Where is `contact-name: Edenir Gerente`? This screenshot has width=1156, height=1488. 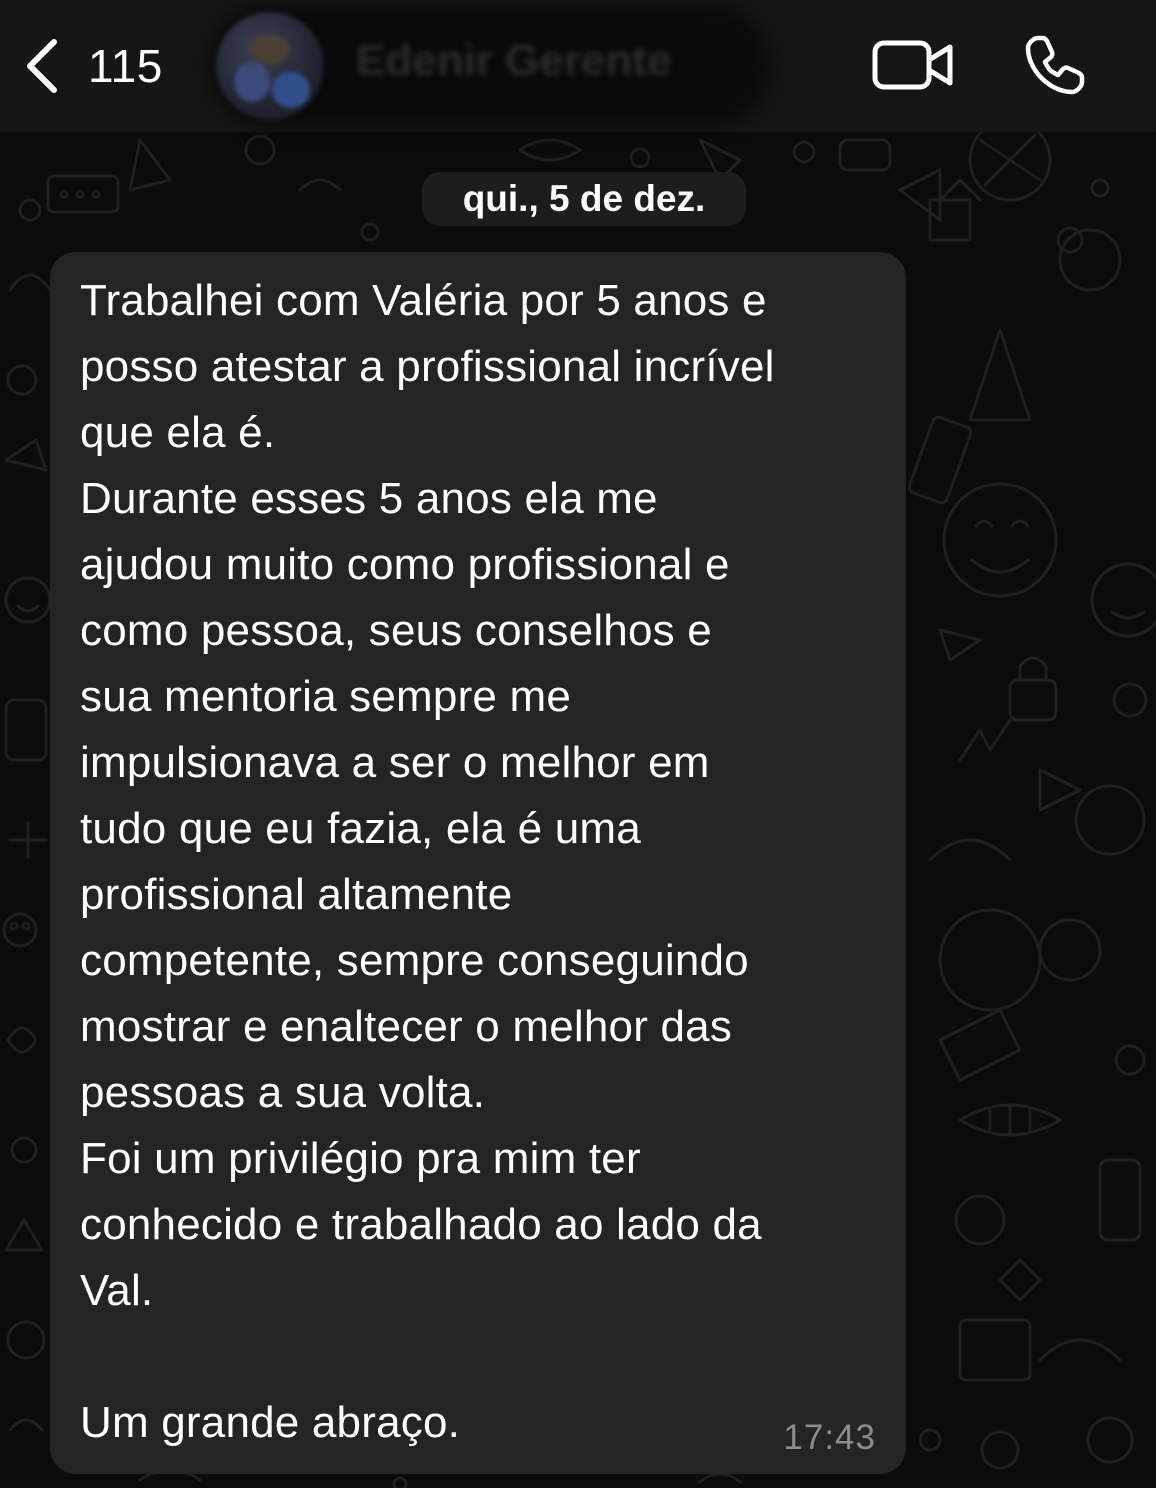 contact-name: Edenir Gerente is located at coordinates (513, 61).